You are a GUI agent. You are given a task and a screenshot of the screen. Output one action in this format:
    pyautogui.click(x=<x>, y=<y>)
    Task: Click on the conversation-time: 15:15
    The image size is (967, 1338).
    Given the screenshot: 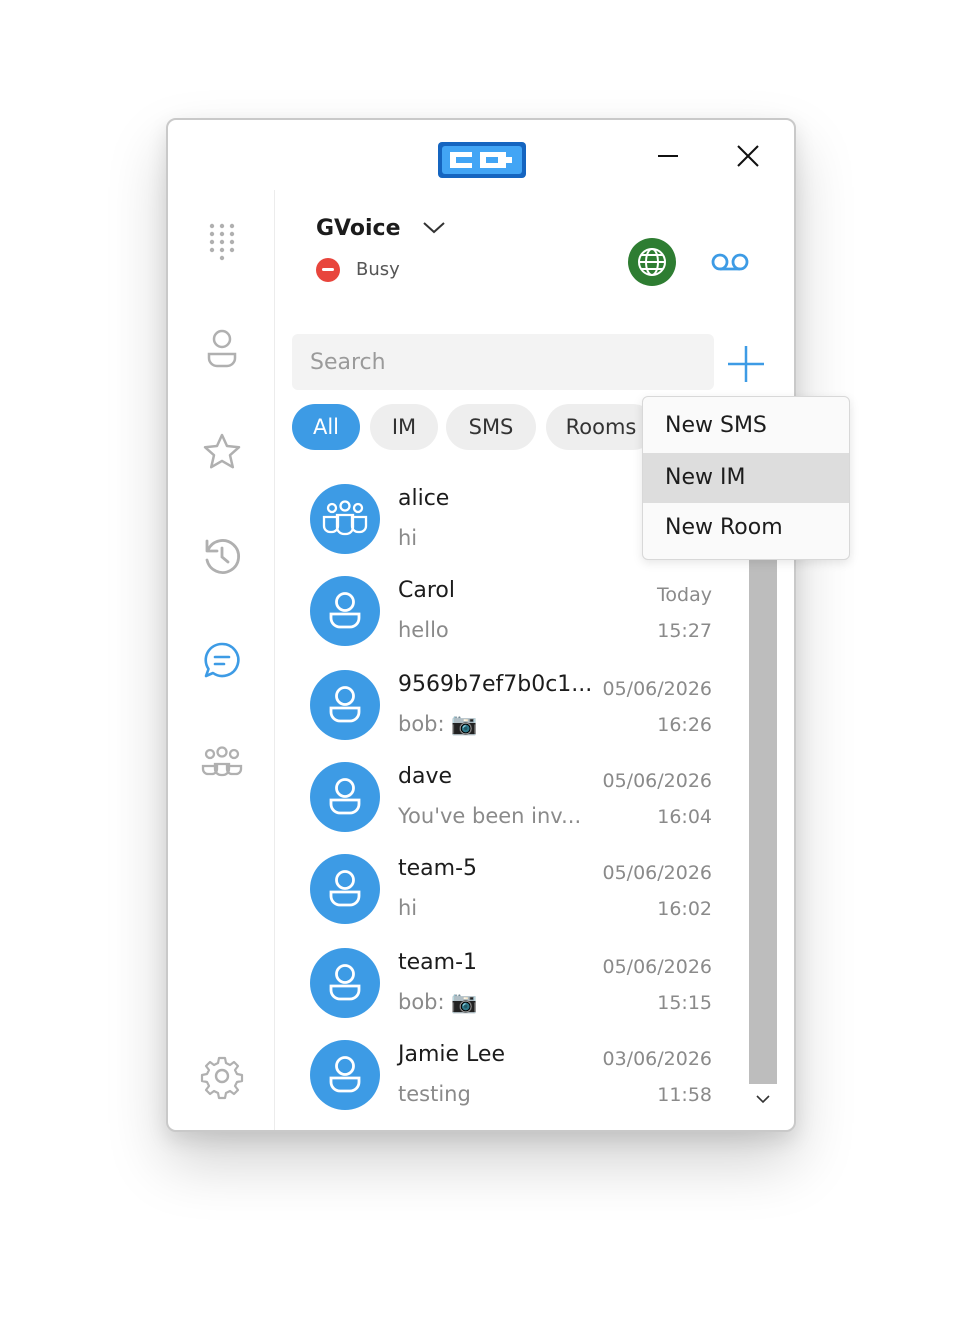 What is the action you would take?
    pyautogui.click(x=684, y=1003)
    